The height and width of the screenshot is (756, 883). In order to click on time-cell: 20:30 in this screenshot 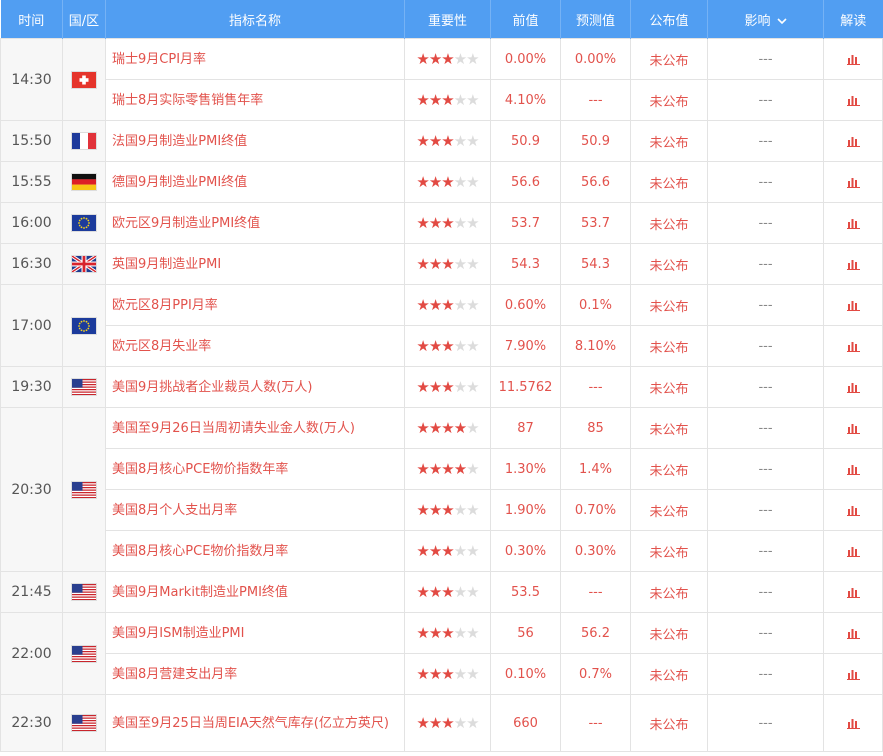, I will do `click(31, 489)`.